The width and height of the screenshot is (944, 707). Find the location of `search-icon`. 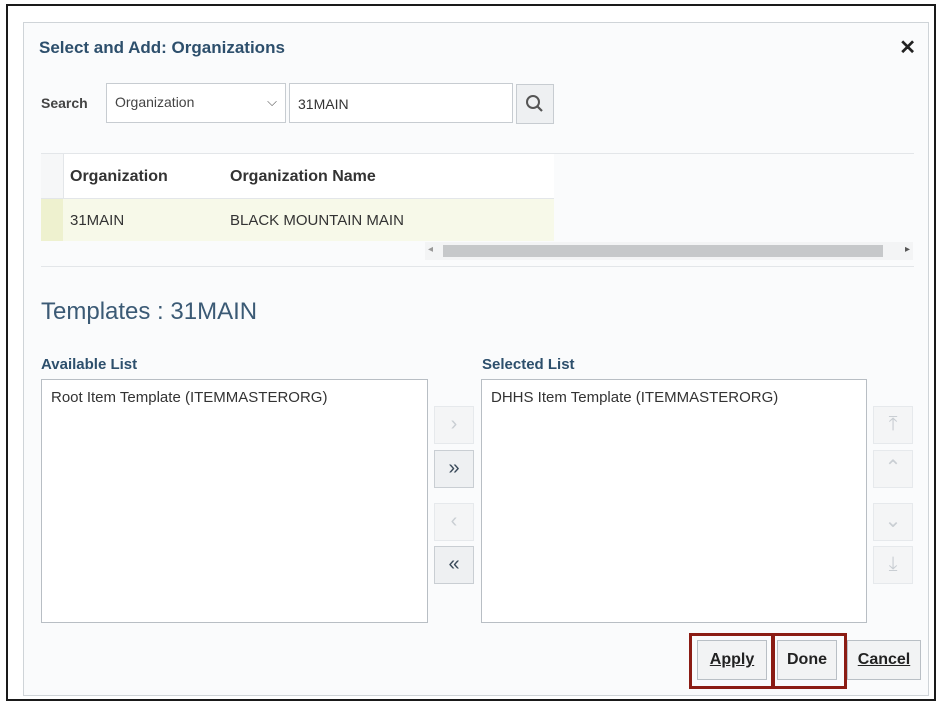

search-icon is located at coordinates (534, 103).